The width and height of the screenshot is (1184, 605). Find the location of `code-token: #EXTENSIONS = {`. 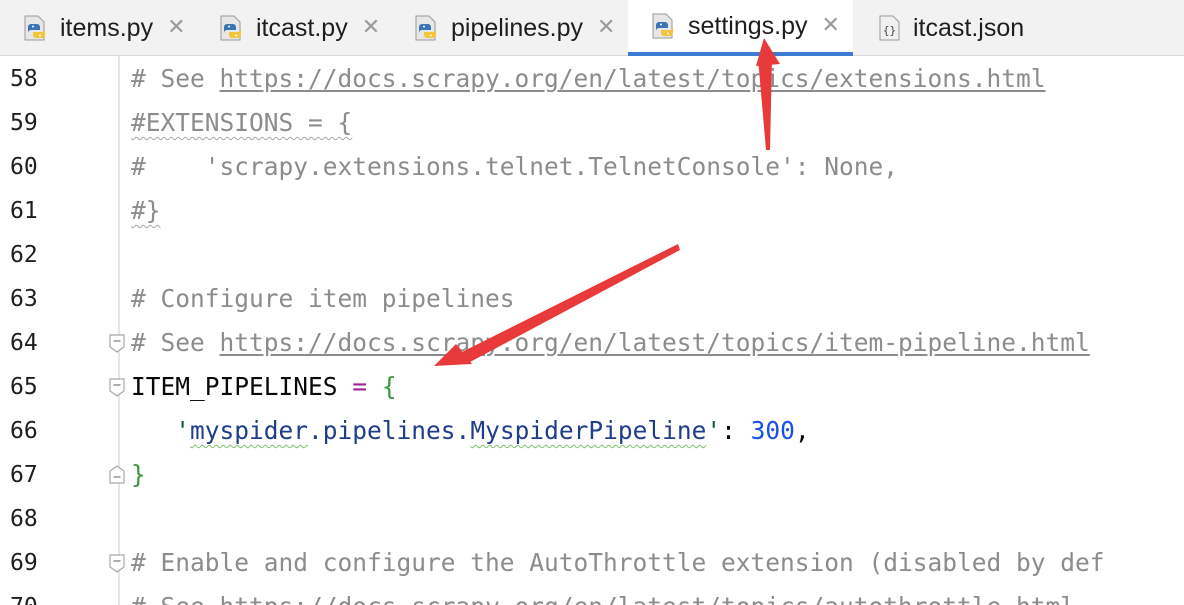

code-token: #EXTENSIONS = { is located at coordinates (242, 122).